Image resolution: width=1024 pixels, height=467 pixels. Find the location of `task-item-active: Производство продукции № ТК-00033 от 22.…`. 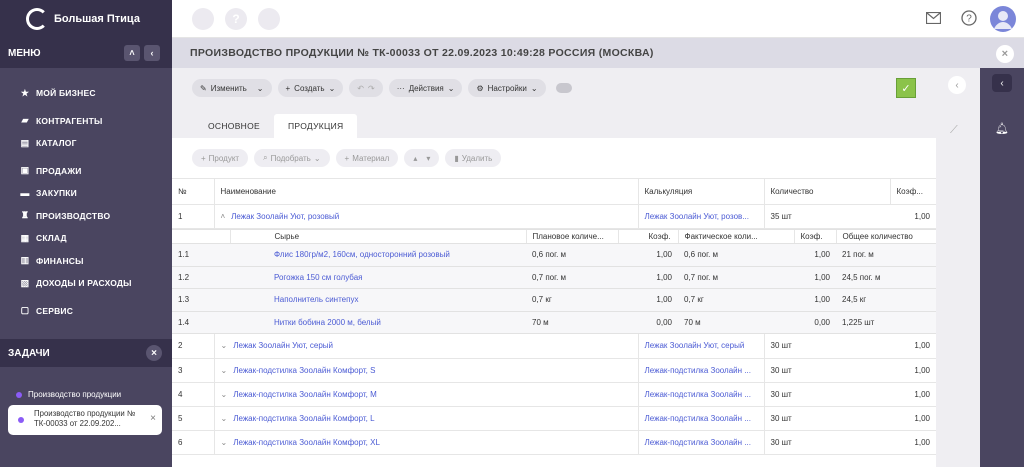

task-item-active: Производство продукции № ТК-00033 от 22.… is located at coordinates (85, 420).